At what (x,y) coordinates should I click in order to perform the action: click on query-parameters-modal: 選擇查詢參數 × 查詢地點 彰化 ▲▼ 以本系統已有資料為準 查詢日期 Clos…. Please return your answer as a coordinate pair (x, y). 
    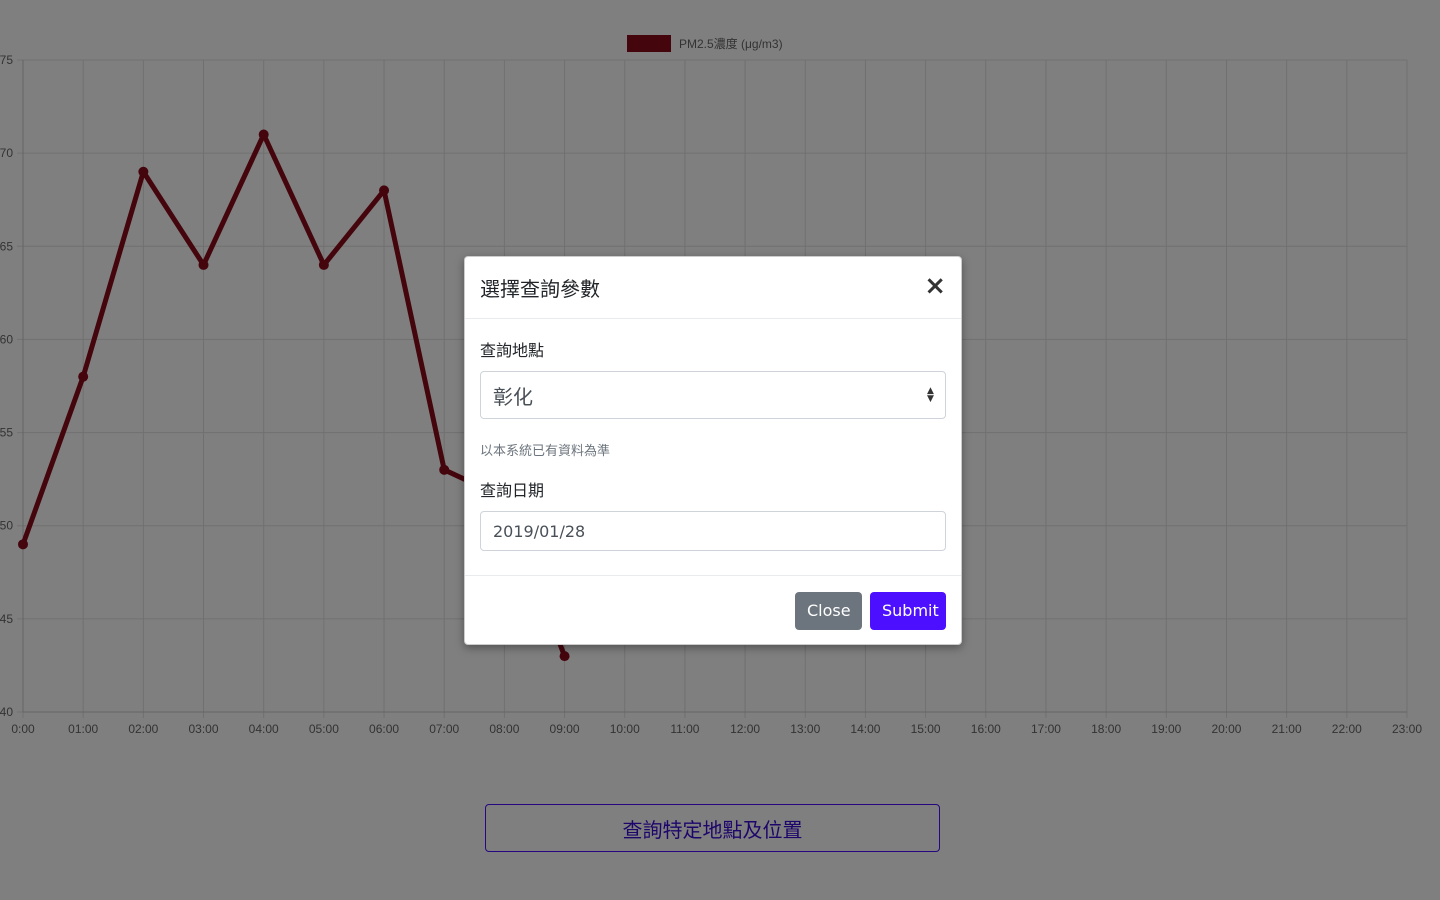
    Looking at the image, I should click on (713, 450).